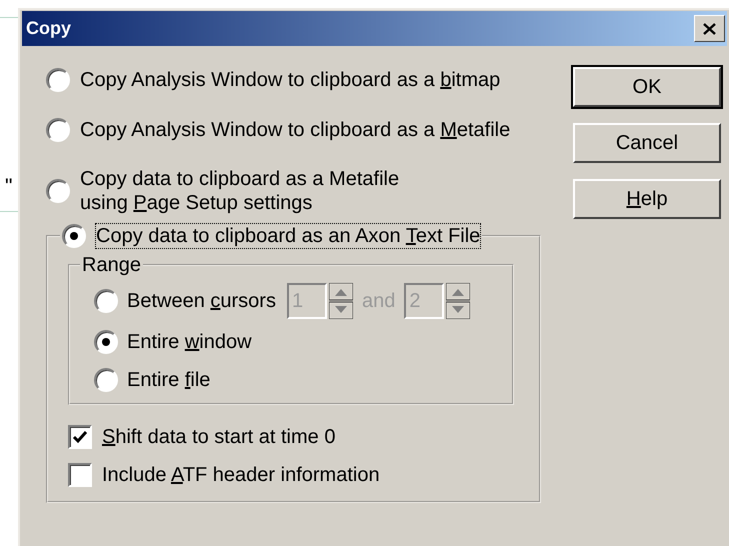  I want to click on joiner-label: and, so click(379, 301).